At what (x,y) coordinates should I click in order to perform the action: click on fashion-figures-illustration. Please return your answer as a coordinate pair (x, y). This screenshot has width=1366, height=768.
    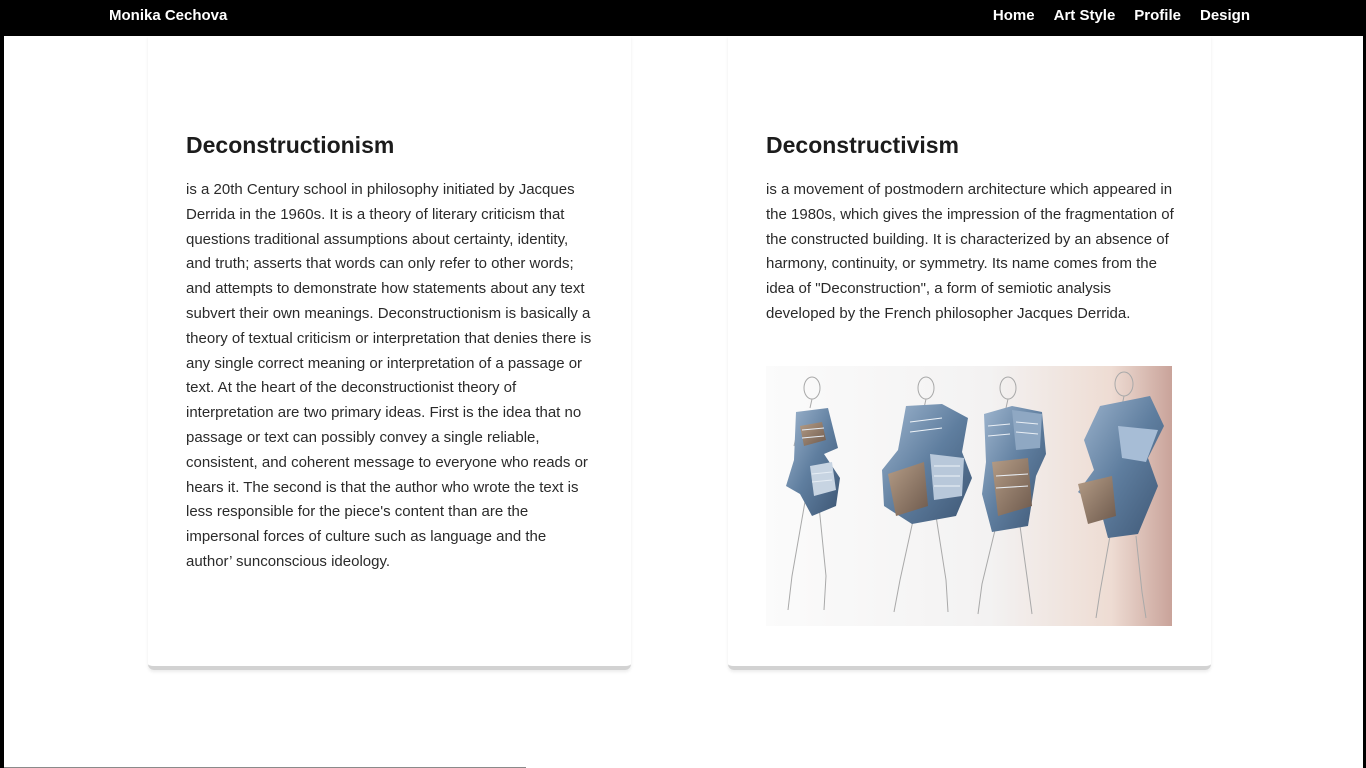
    Looking at the image, I should click on (975, 495).